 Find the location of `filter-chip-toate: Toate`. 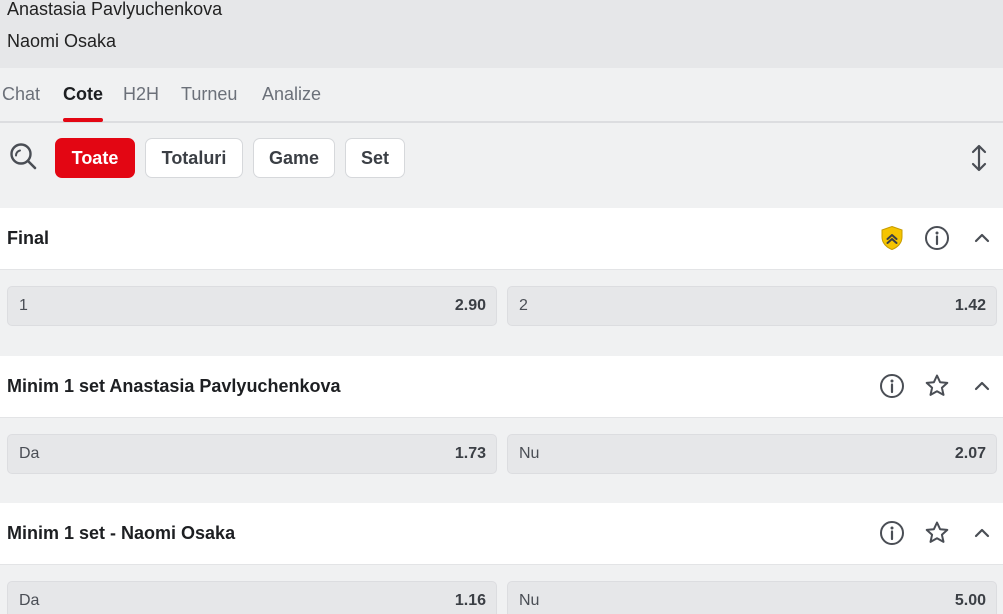

filter-chip-toate: Toate is located at coordinates (95, 158).